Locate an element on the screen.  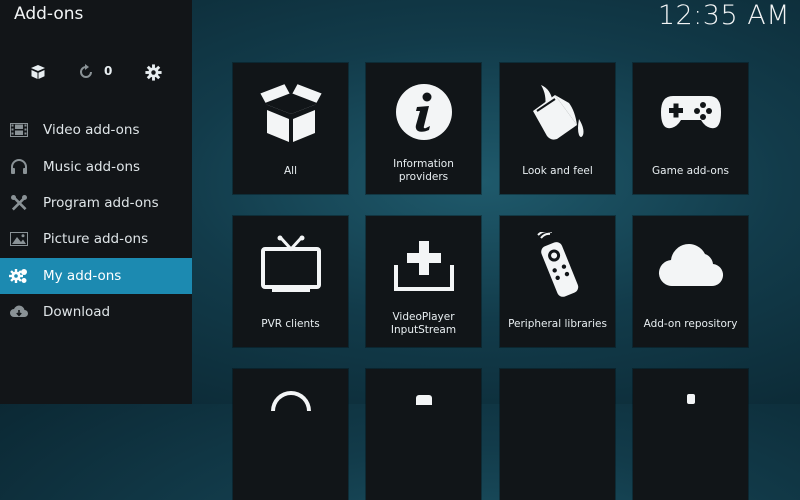
tile-all: All is located at coordinates (290, 128).